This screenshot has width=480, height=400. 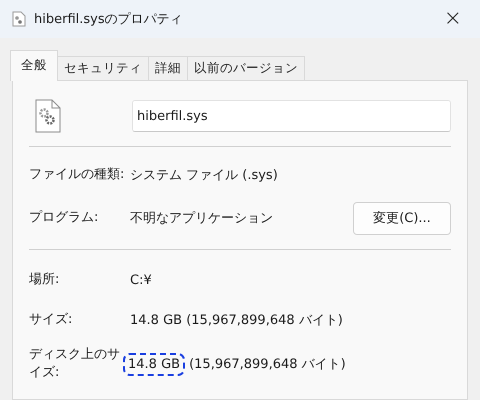 What do you see at coordinates (64, 217) in the screenshot?
I see `field-label: プログラム:` at bounding box center [64, 217].